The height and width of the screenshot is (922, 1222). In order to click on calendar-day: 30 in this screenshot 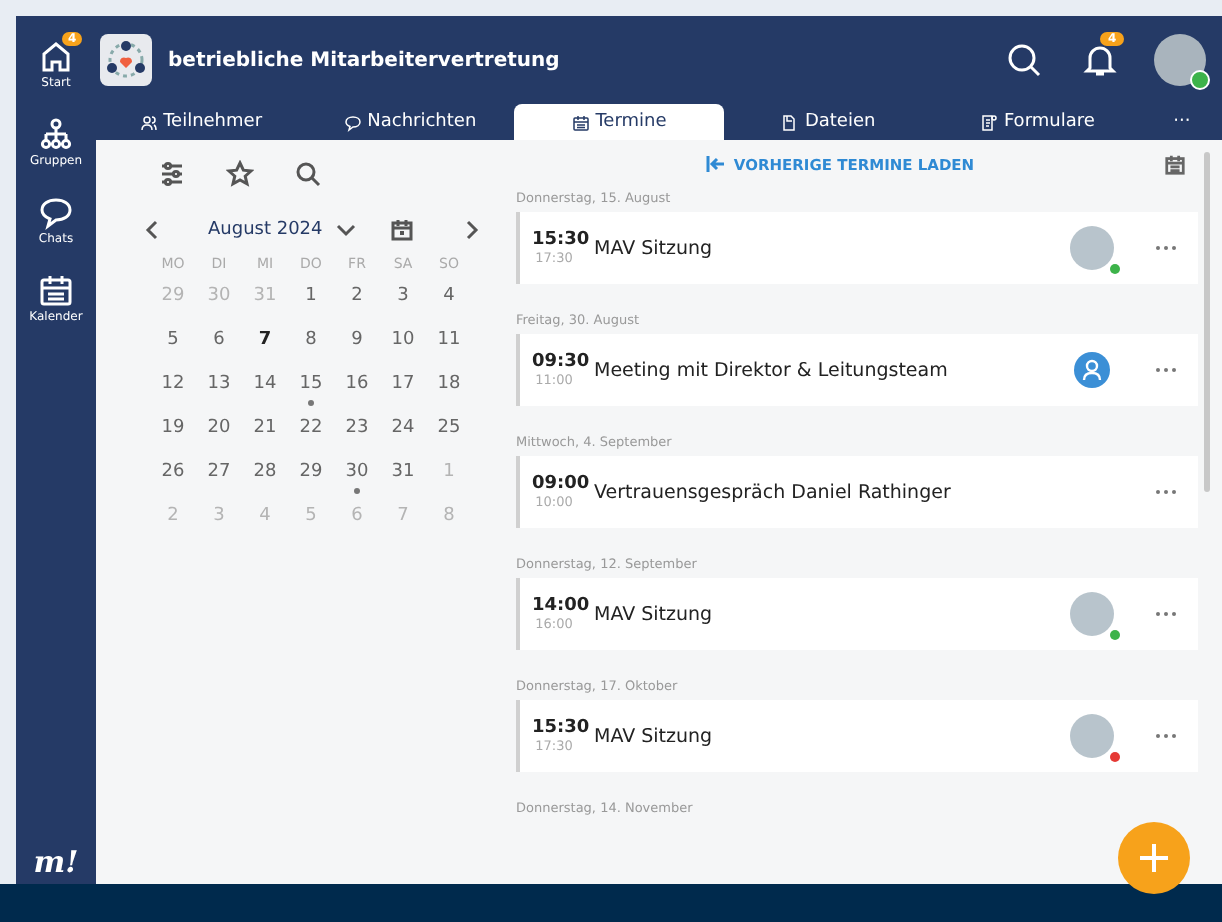, I will do `click(357, 476)`.